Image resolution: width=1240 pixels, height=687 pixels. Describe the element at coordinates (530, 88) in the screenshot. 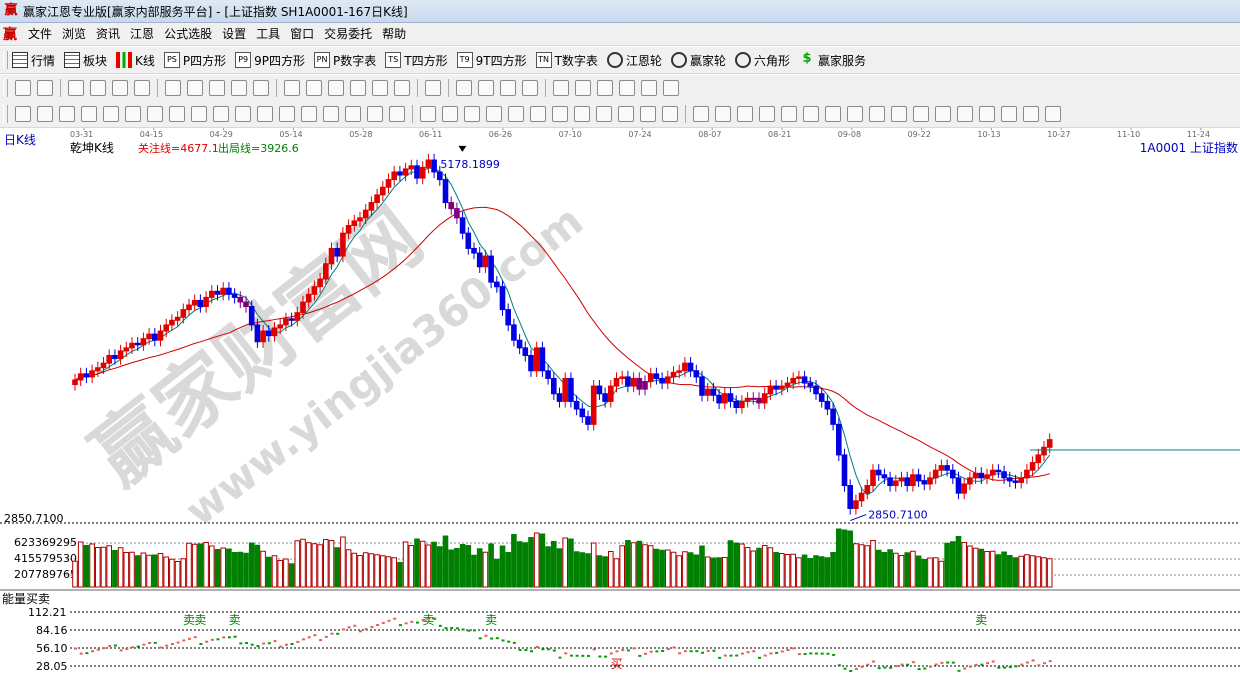

I see `chart-tool-22-icon` at that location.